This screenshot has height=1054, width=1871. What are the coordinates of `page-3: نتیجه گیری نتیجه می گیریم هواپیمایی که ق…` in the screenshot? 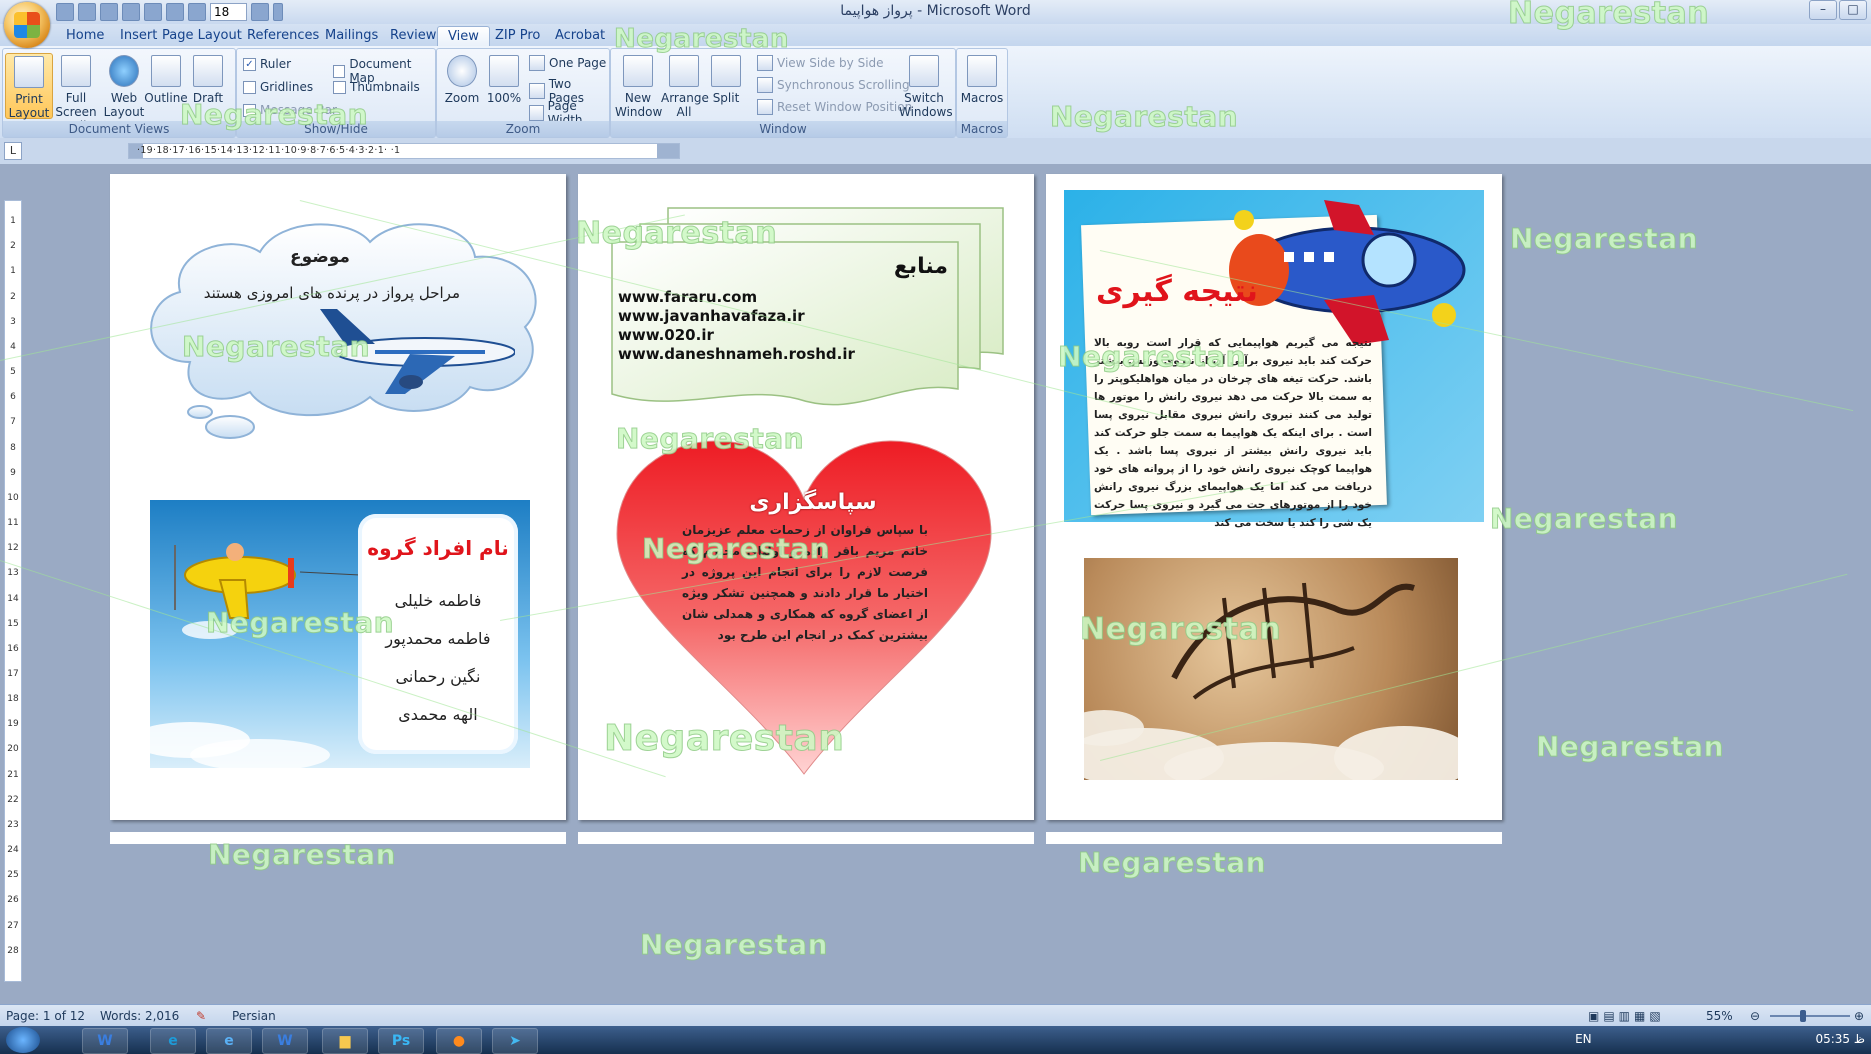 It's located at (1274, 497).